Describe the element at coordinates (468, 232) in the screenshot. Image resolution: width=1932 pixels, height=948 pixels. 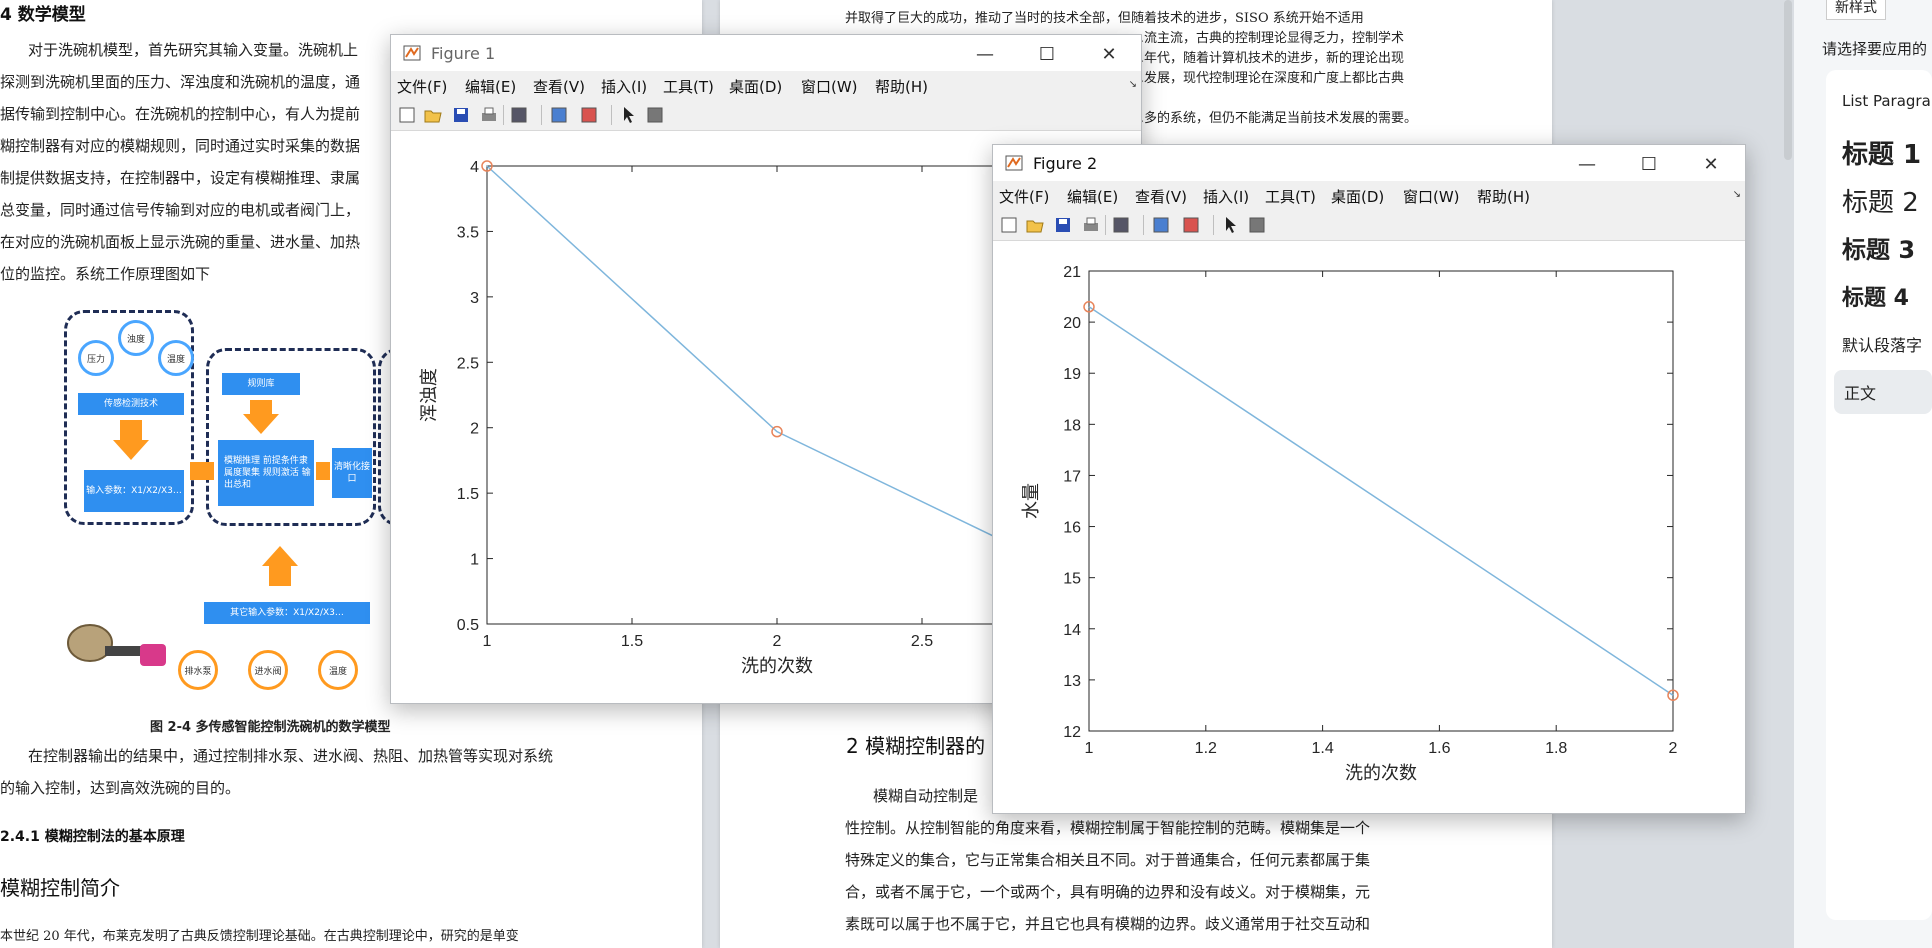
I see `y-tick-label: 3.5` at that location.